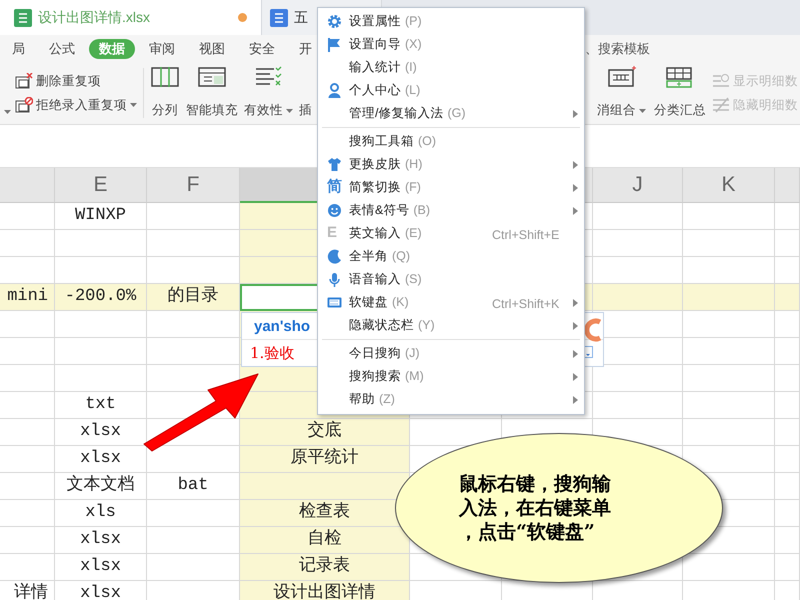  I want to click on search-hint: 、搜索模板, so click(617, 49).